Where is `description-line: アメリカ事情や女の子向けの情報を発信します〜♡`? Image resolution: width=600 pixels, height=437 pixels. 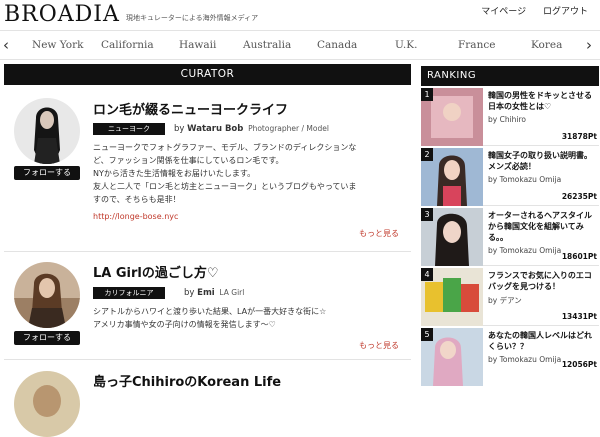 description-line: アメリカ事情や女の子向けの情報を発信します〜♡ is located at coordinates (184, 324).